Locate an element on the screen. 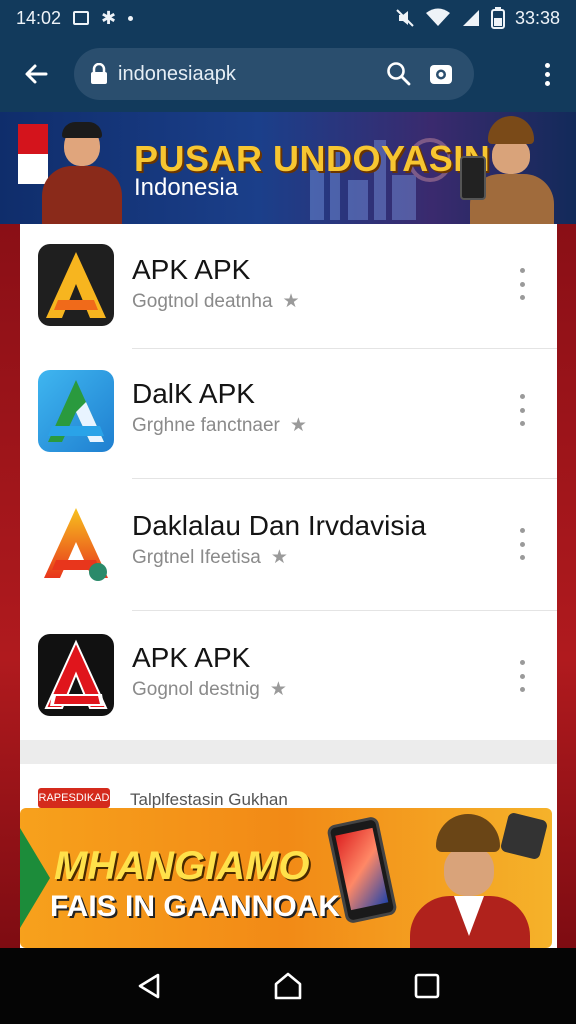 This screenshot has height=1024, width=576. nav-recents-button is located at coordinates (427, 986).